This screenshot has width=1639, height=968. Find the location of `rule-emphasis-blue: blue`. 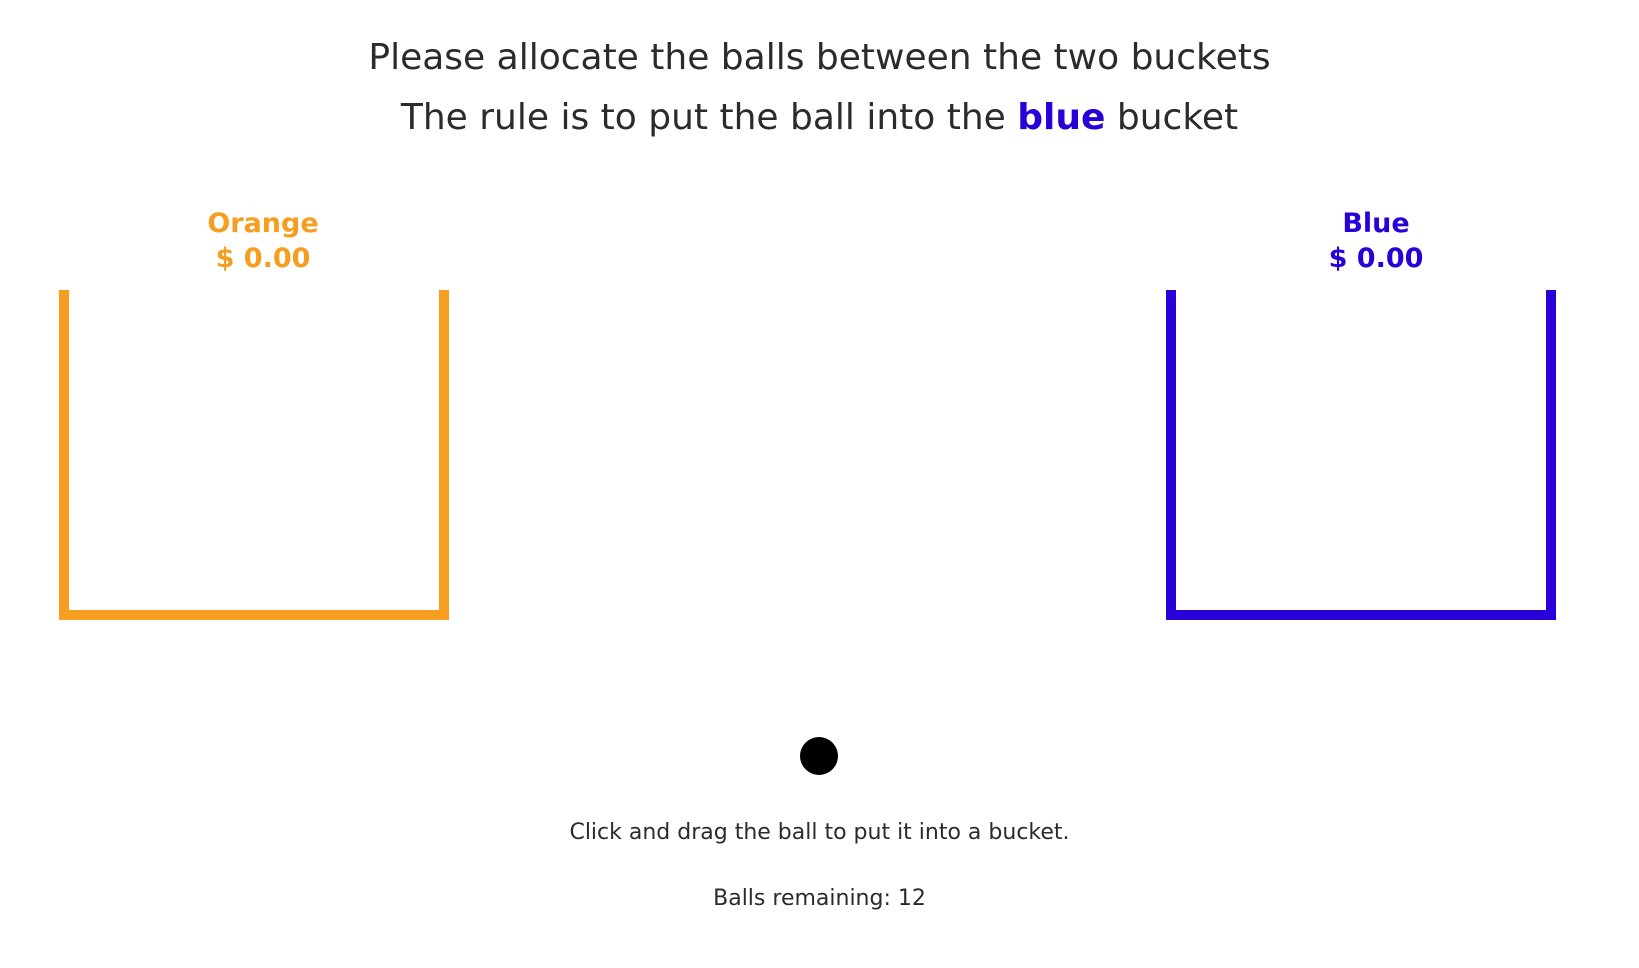

rule-emphasis-blue: blue is located at coordinates (1061, 117).